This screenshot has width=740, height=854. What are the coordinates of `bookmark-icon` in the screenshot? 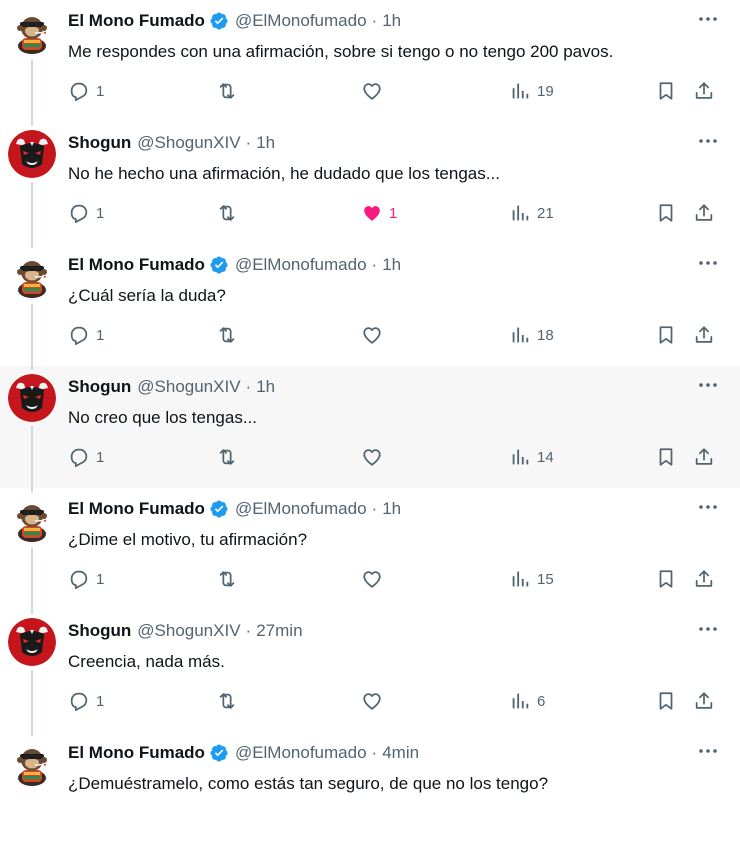 It's located at (666, 701).